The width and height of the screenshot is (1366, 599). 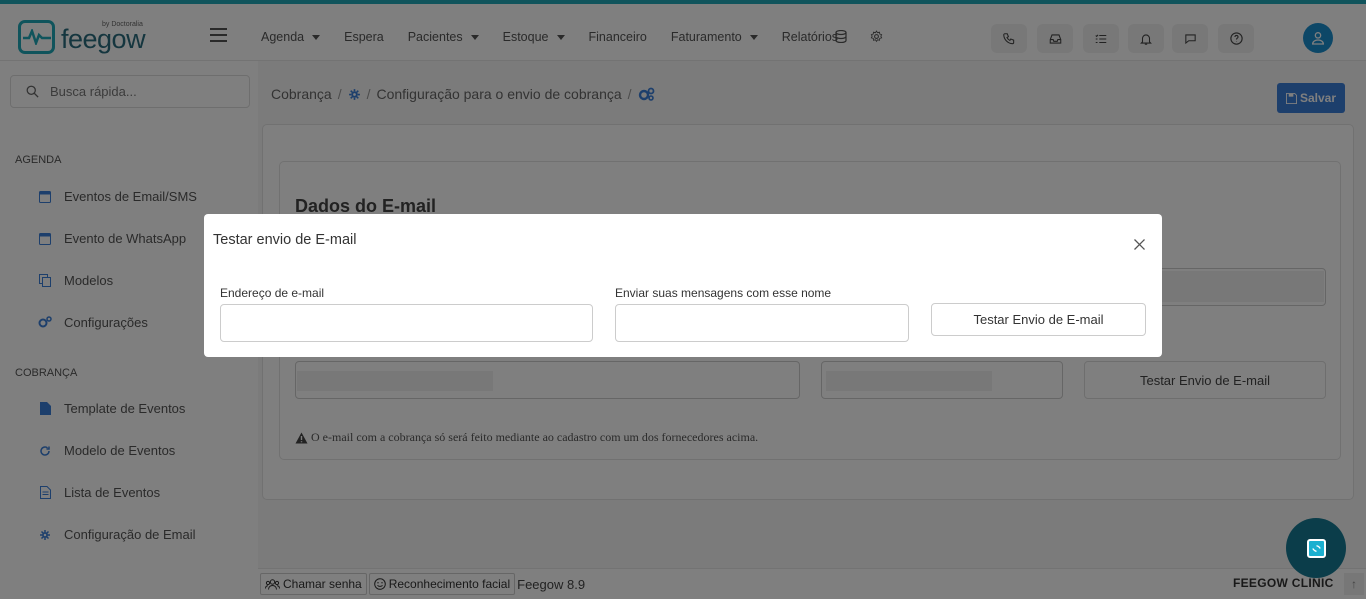 I want to click on modal-title: Testar envio de E-mail, so click(x=285, y=240).